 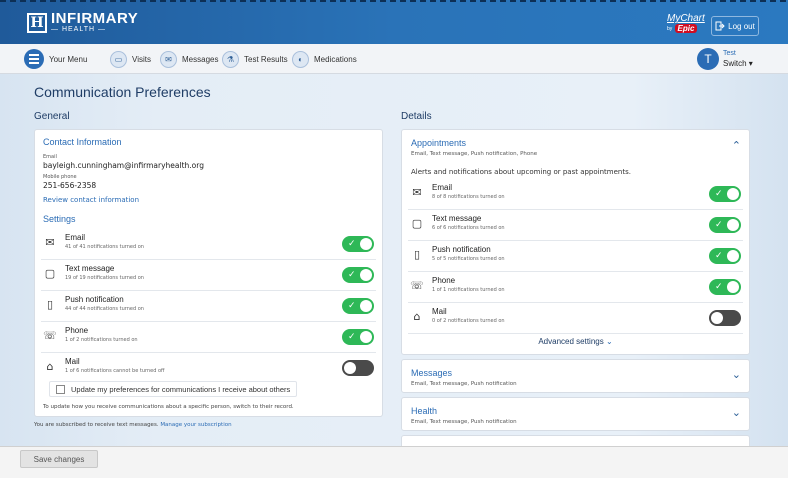 I want to click on save-changes-button: Save changes, so click(x=59, y=459).